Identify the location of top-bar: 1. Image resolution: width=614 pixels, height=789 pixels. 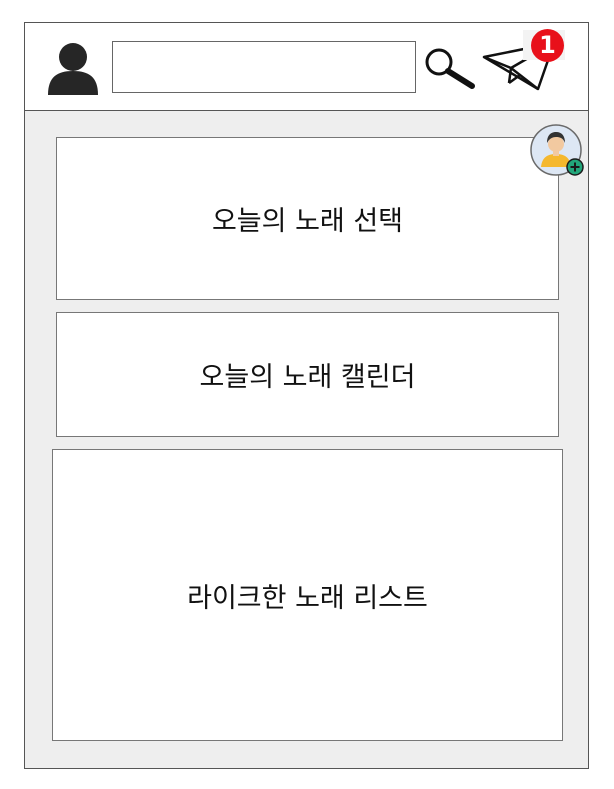
(306, 67).